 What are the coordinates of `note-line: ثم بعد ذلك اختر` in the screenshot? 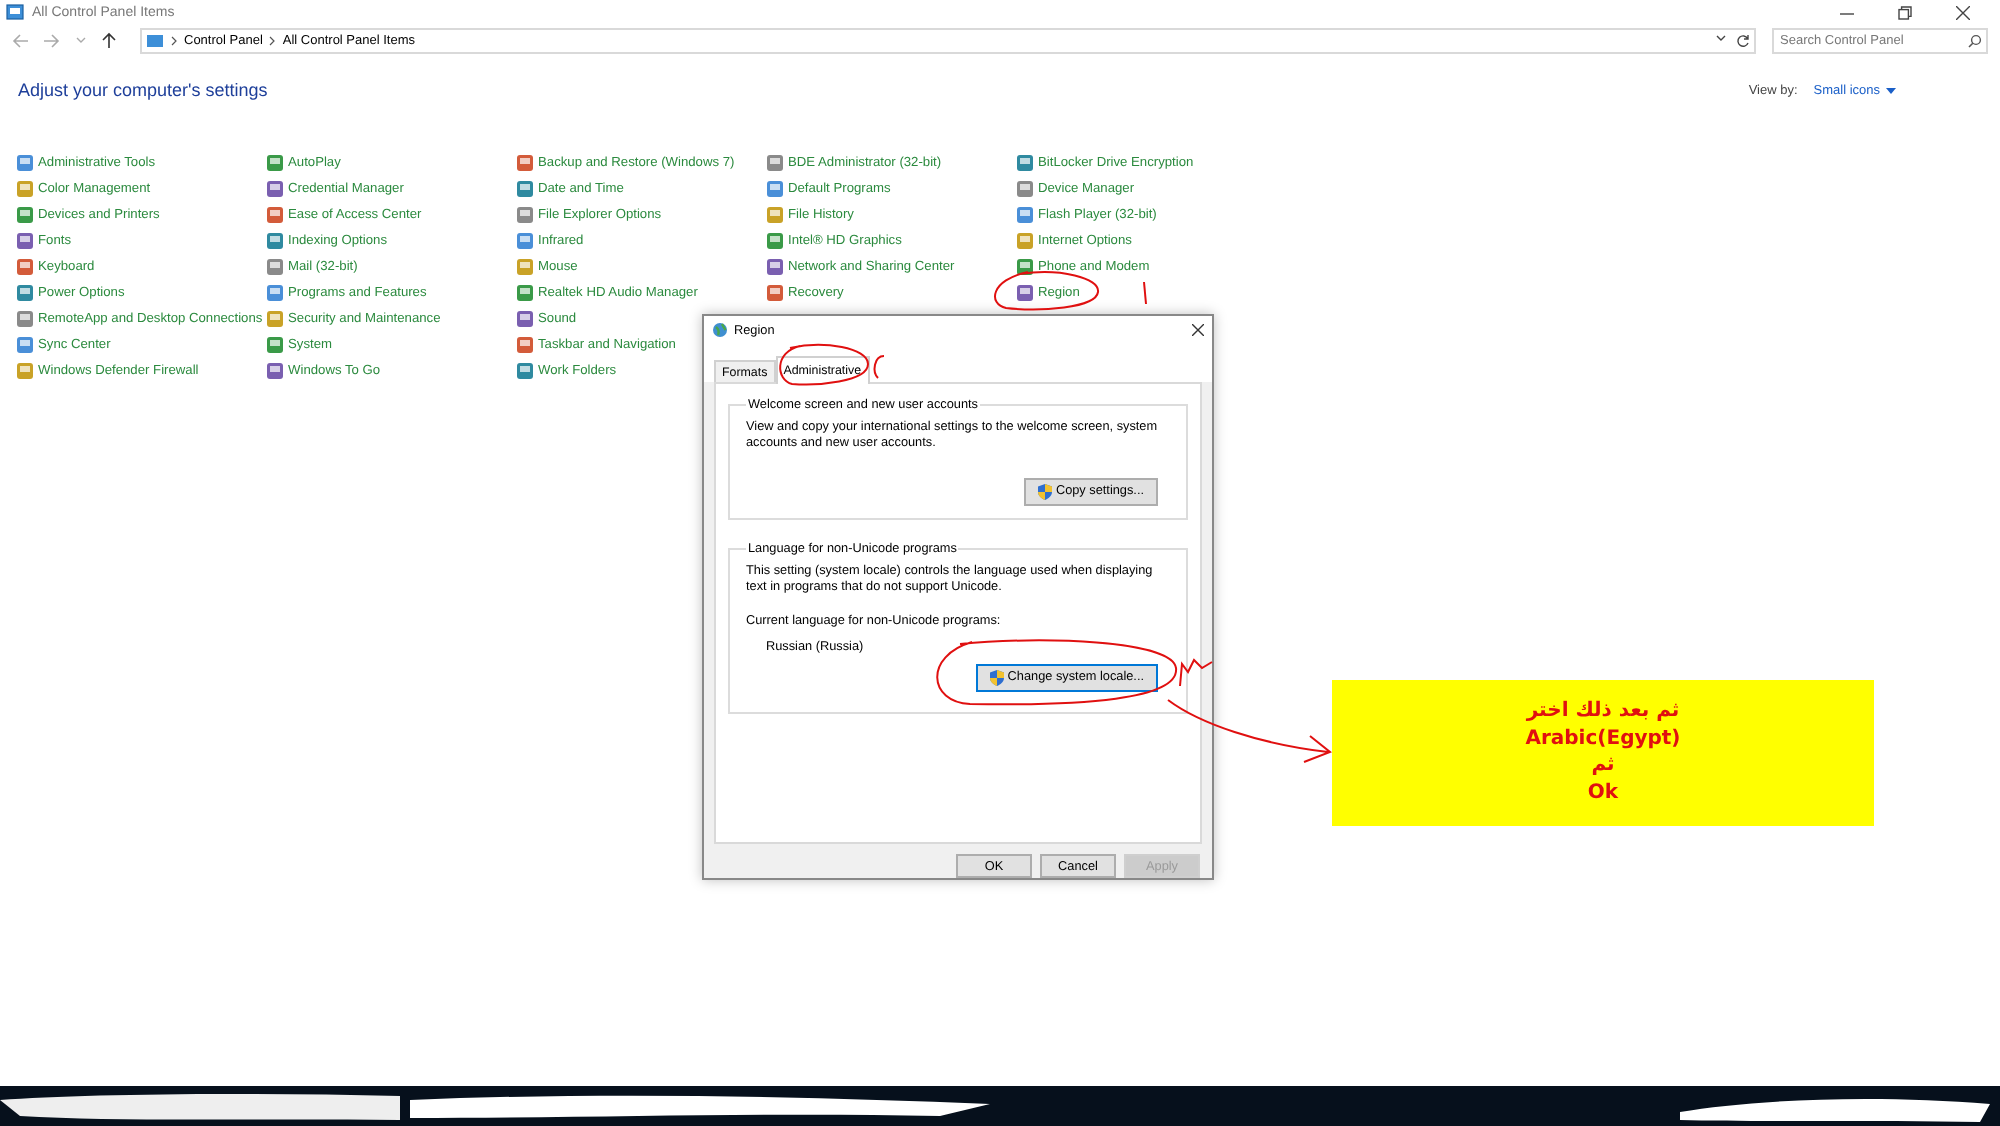 It's located at (1603, 712).